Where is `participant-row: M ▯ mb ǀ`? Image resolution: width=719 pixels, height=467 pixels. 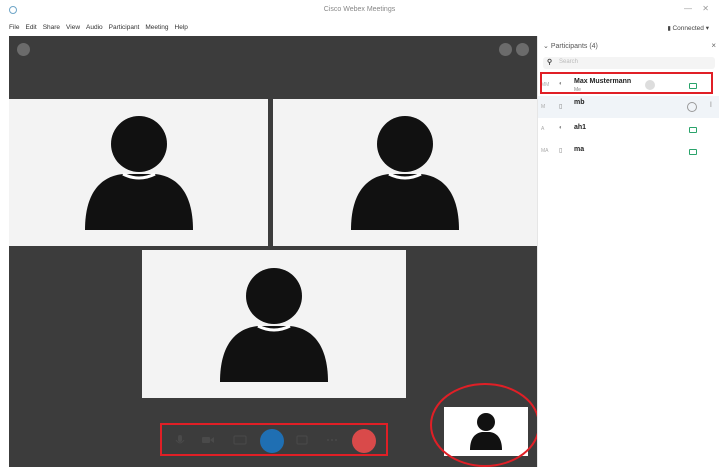
participant-row: M ▯ mb ǀ is located at coordinates (628, 107).